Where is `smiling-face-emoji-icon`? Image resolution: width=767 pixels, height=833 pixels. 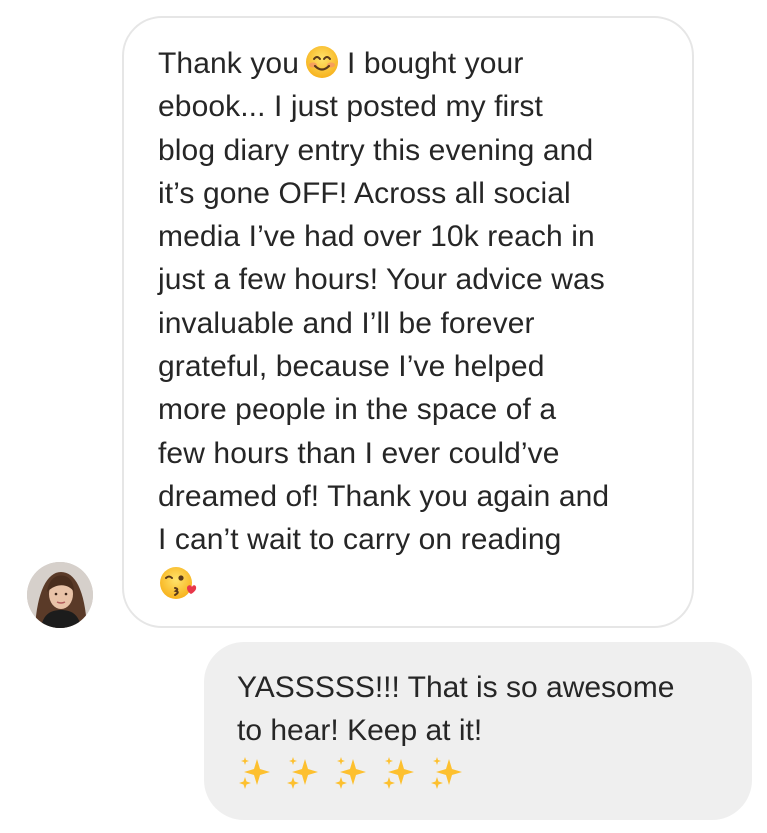 smiling-face-emoji-icon is located at coordinates (322, 62).